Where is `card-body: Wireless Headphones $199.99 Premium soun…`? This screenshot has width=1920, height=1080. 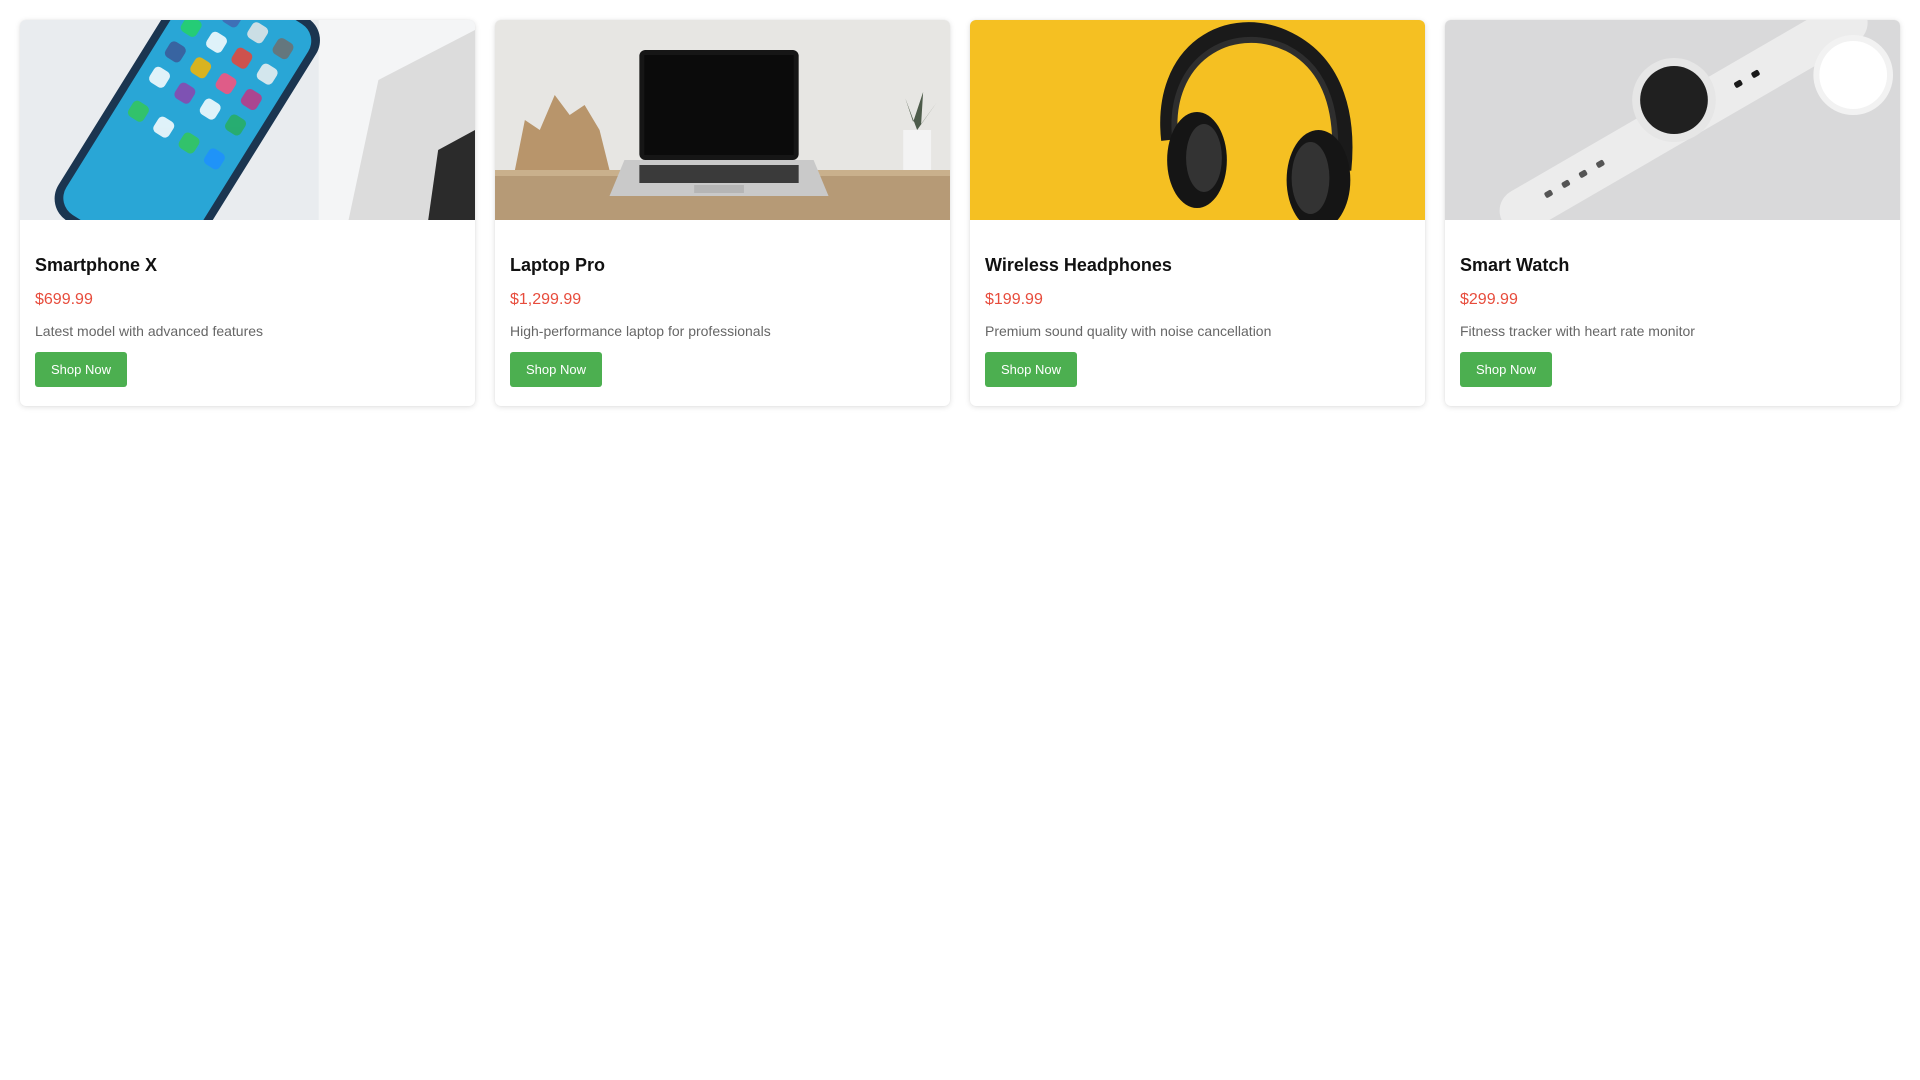 card-body: Wireless Headphones $199.99 Premium soun… is located at coordinates (1197, 303).